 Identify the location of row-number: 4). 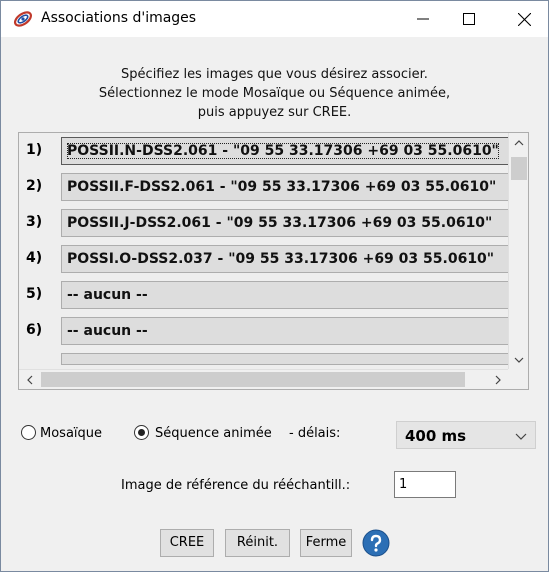
(34, 258).